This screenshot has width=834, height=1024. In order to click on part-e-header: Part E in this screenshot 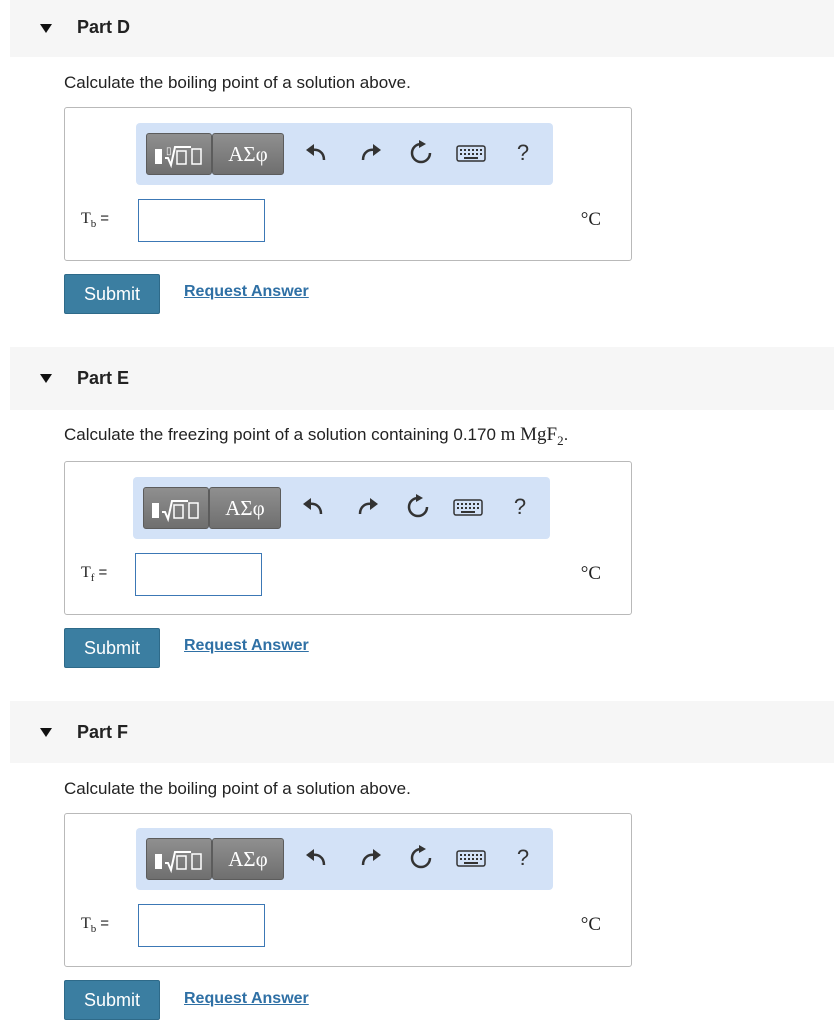, I will do `click(422, 378)`.